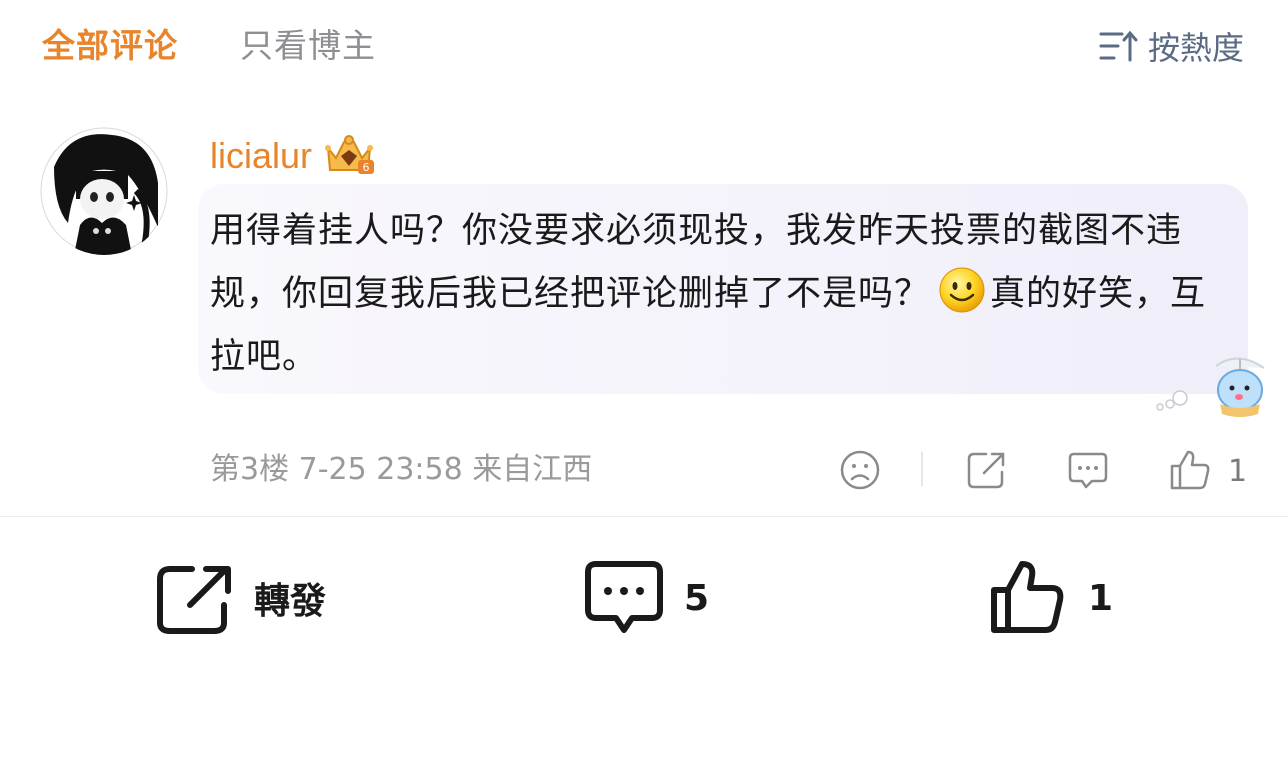 The height and width of the screenshot is (777, 1288). I want to click on comment-tabs: 全部评论 只看博主 按熱度, so click(644, 47).